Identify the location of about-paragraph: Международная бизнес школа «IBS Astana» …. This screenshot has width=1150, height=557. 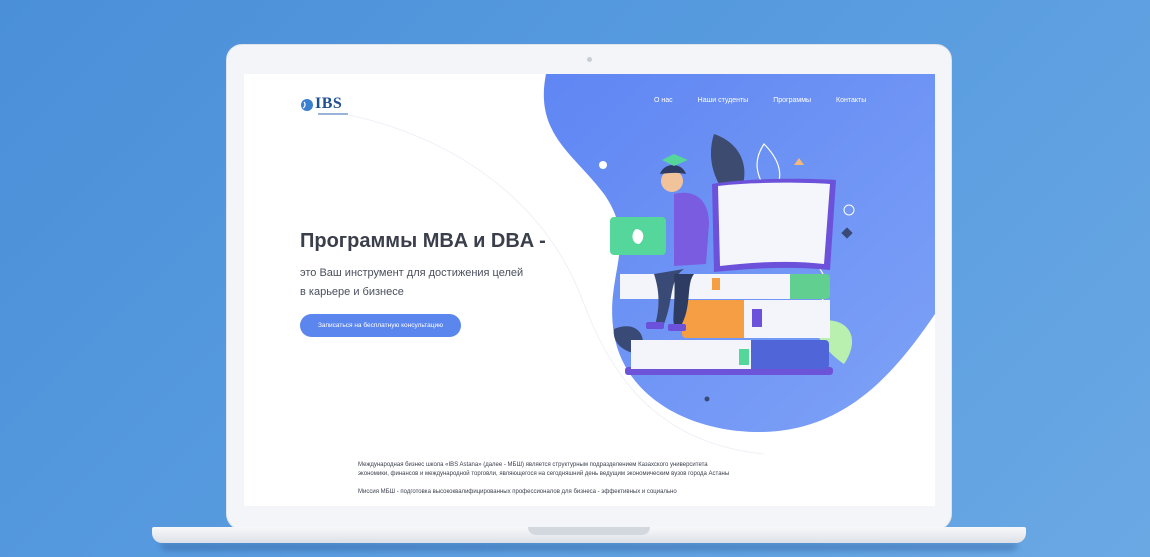
(544, 469).